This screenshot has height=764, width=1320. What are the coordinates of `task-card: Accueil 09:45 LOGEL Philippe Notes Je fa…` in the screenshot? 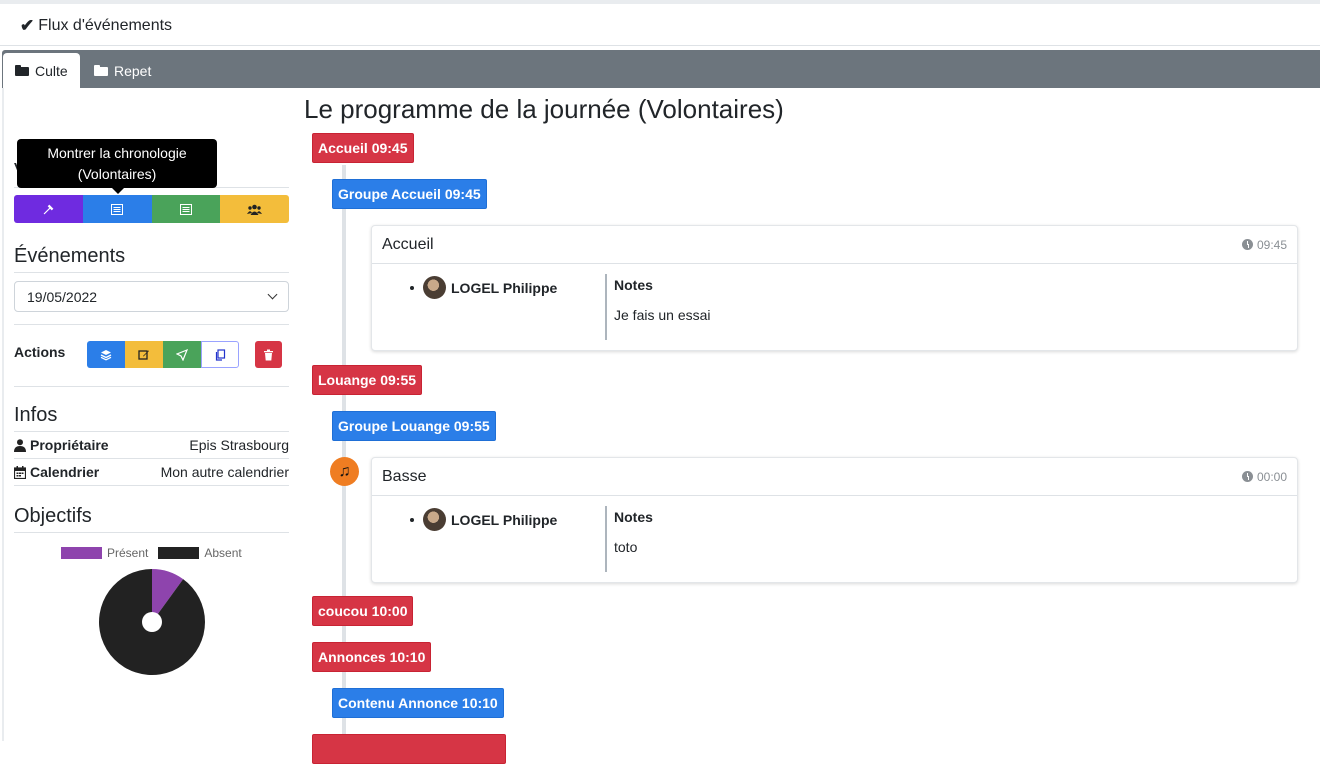 It's located at (834, 288).